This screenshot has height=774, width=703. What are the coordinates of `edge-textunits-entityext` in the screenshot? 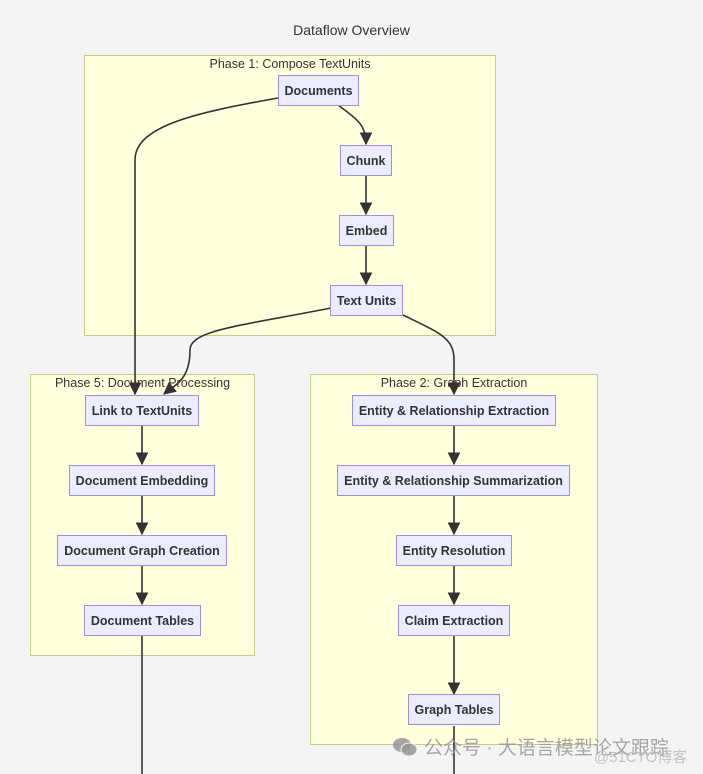 It's located at (431, 355).